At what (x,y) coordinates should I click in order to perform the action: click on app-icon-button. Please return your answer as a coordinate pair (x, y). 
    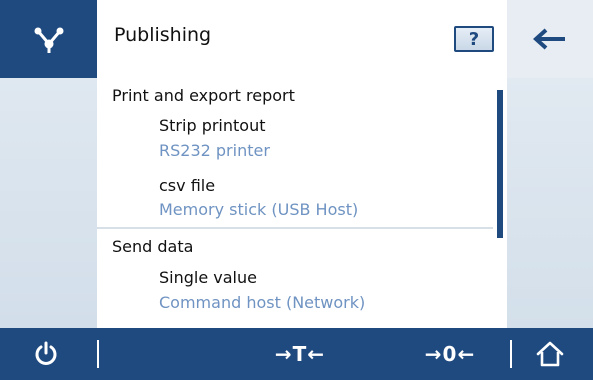
    Looking at the image, I should click on (48, 39).